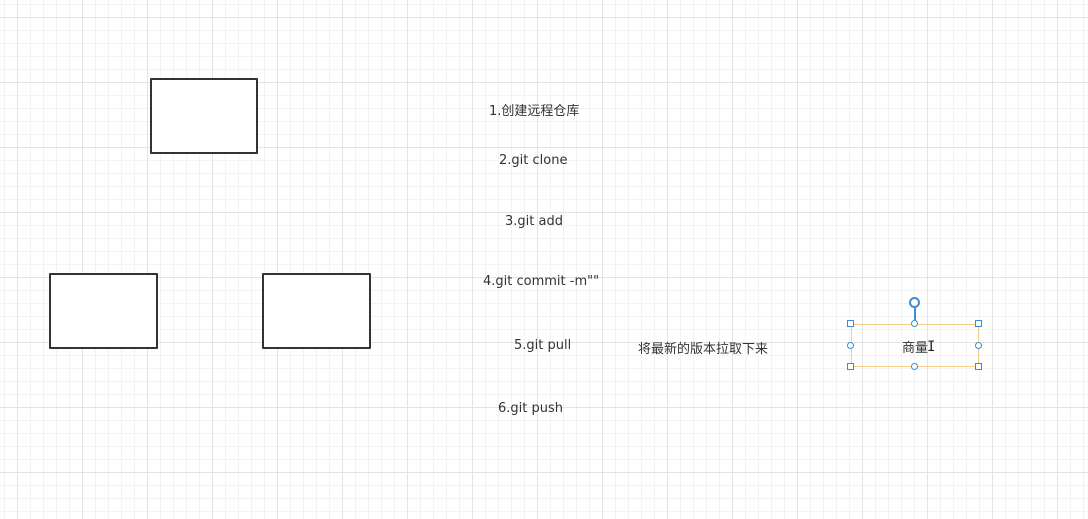 The width and height of the screenshot is (1088, 519). I want to click on text-cursor-icon: I, so click(931, 347).